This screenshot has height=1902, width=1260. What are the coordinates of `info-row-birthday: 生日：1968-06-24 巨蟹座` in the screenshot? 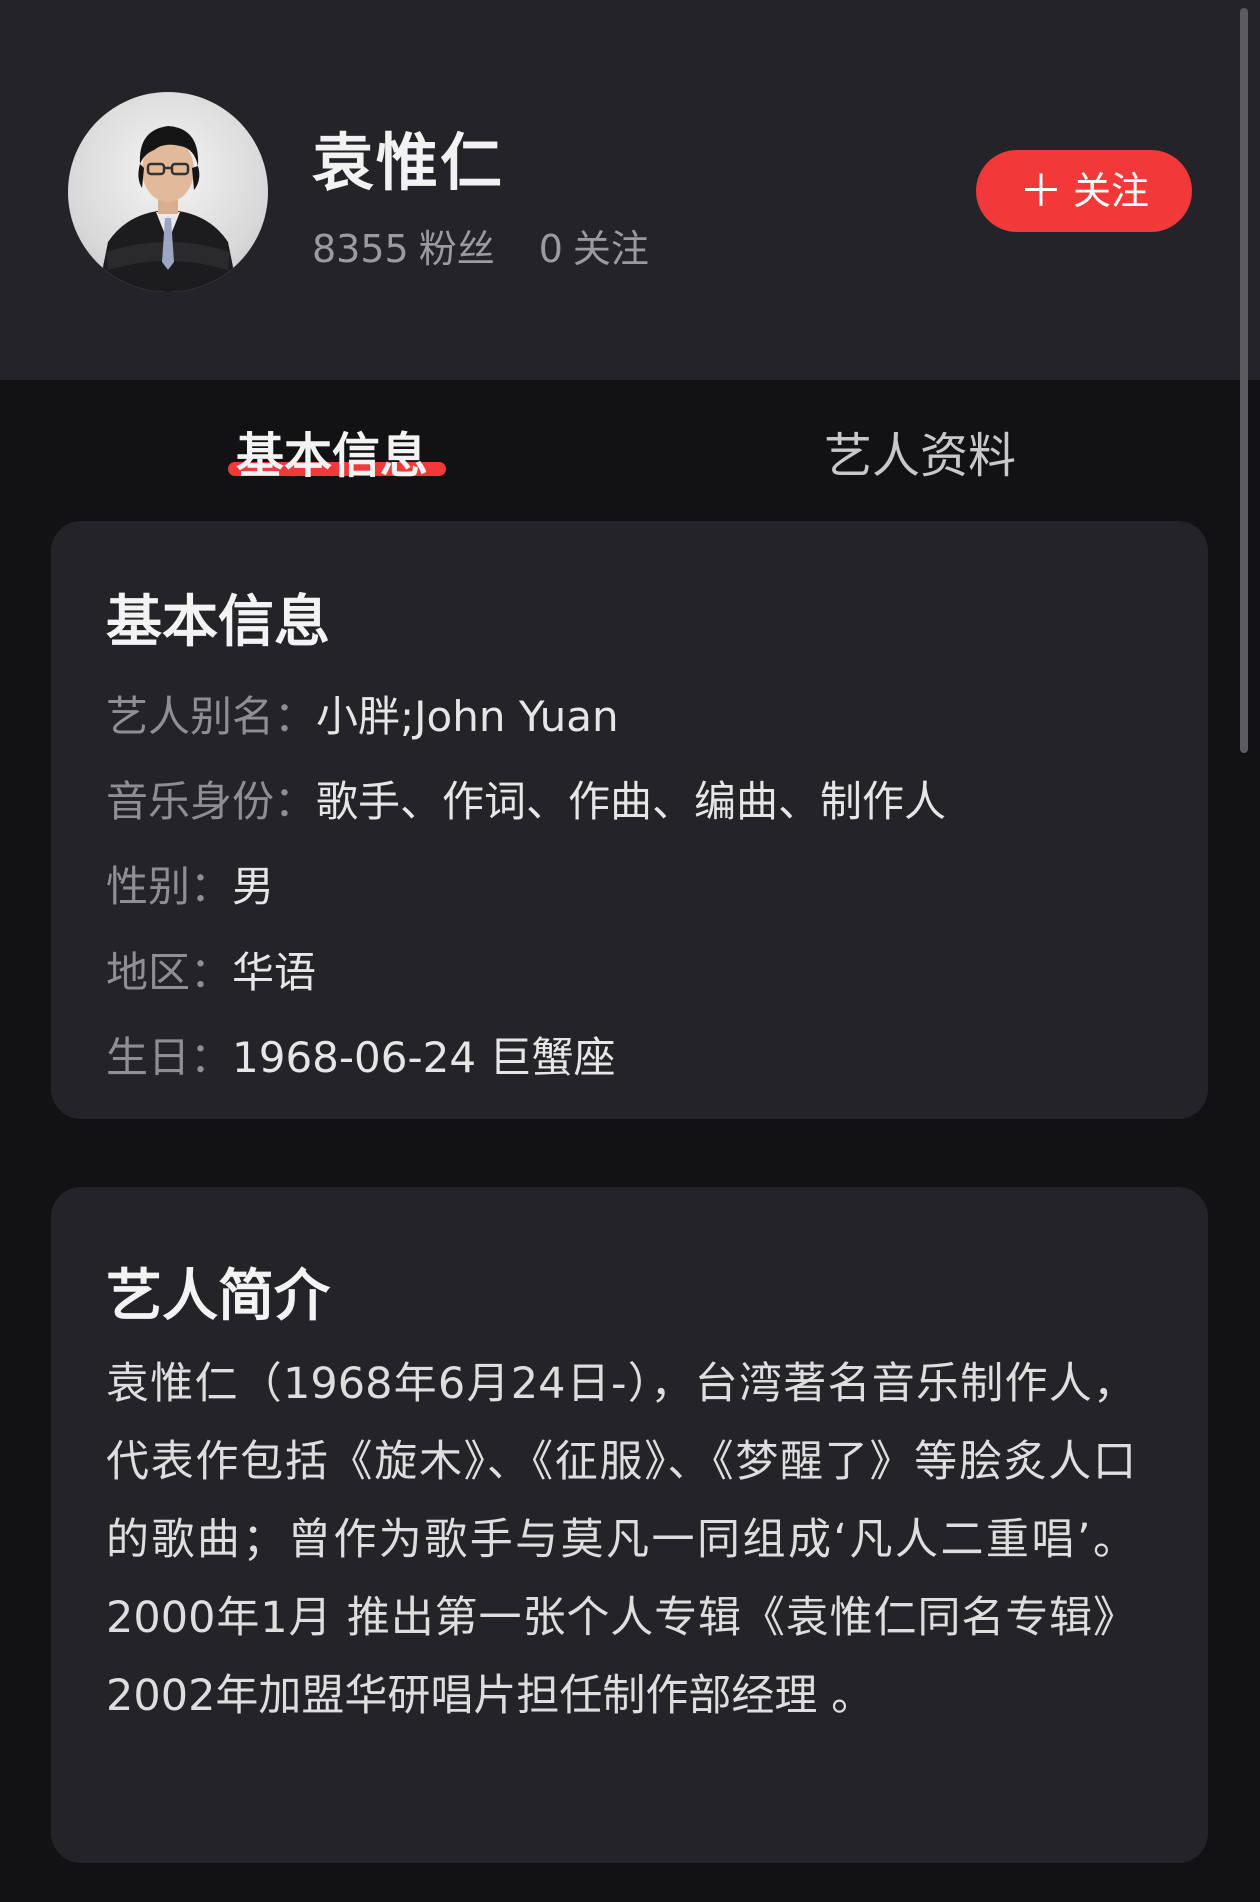 It's located at (360, 1054).